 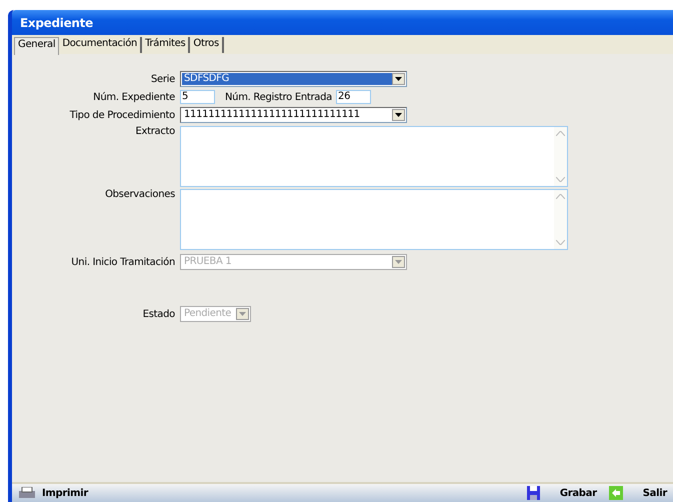 I want to click on tab: Trámites, so click(x=166, y=45).